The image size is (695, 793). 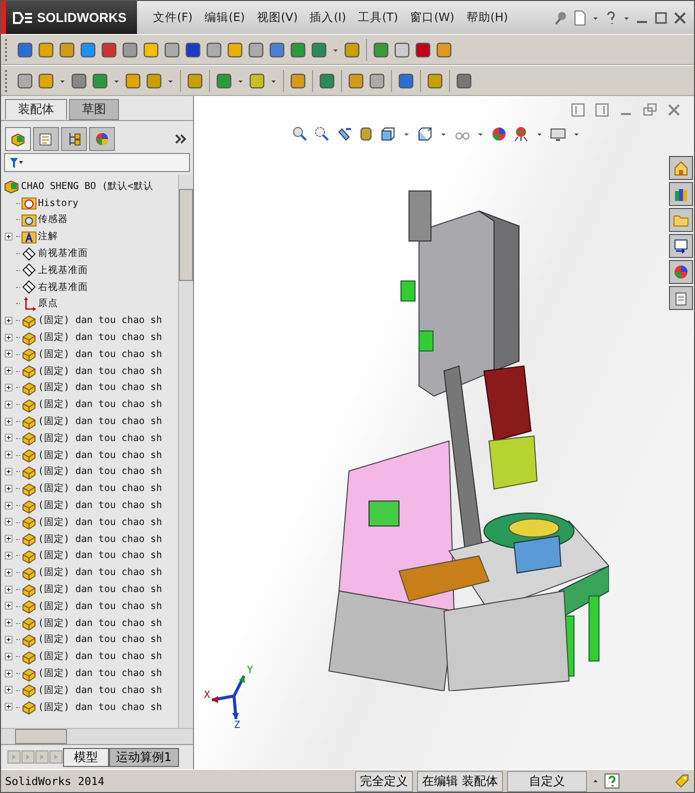 I want to click on units-selector: 自定义, so click(x=547, y=781).